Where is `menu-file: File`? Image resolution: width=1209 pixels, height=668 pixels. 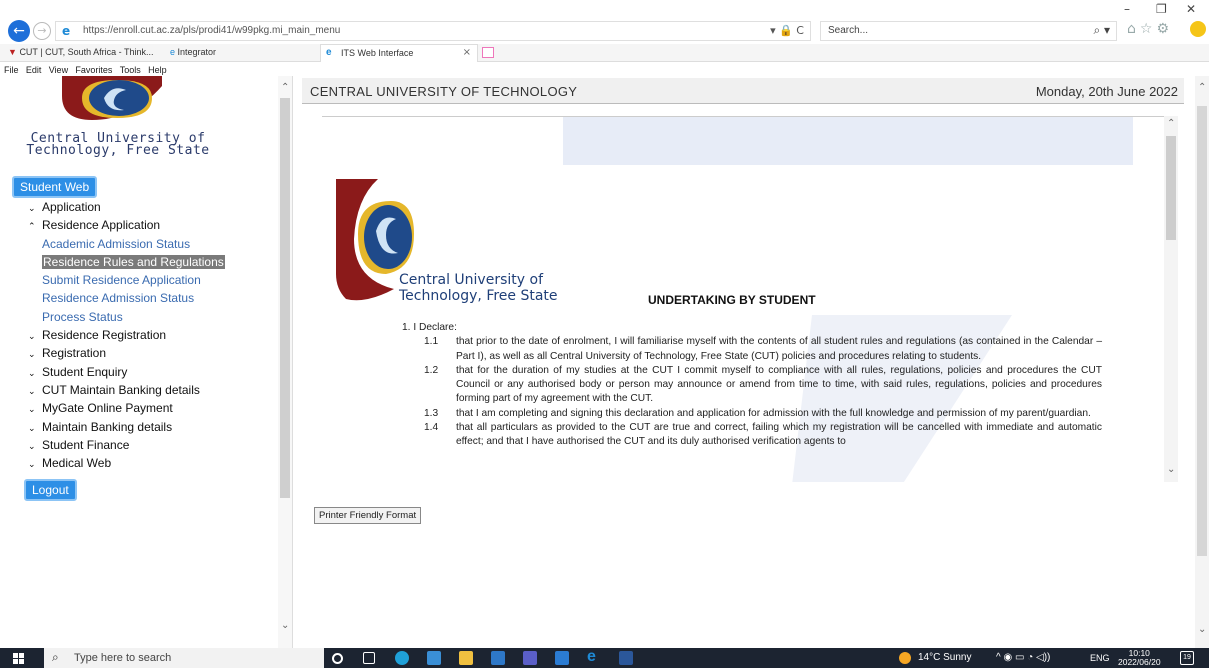 menu-file: File is located at coordinates (11, 70).